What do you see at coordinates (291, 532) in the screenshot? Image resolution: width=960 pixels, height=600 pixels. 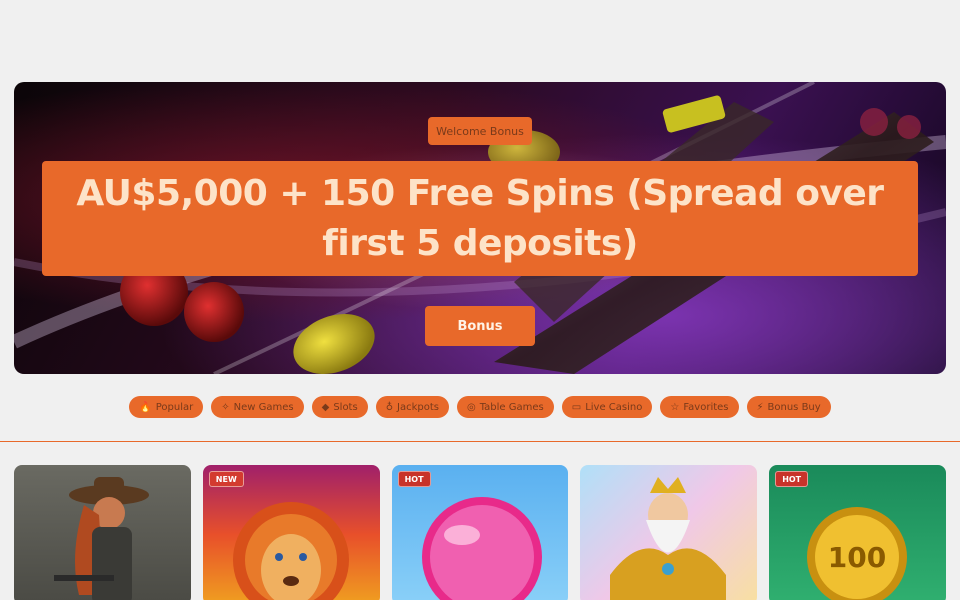 I see `game-card-lion: NEW` at bounding box center [291, 532].